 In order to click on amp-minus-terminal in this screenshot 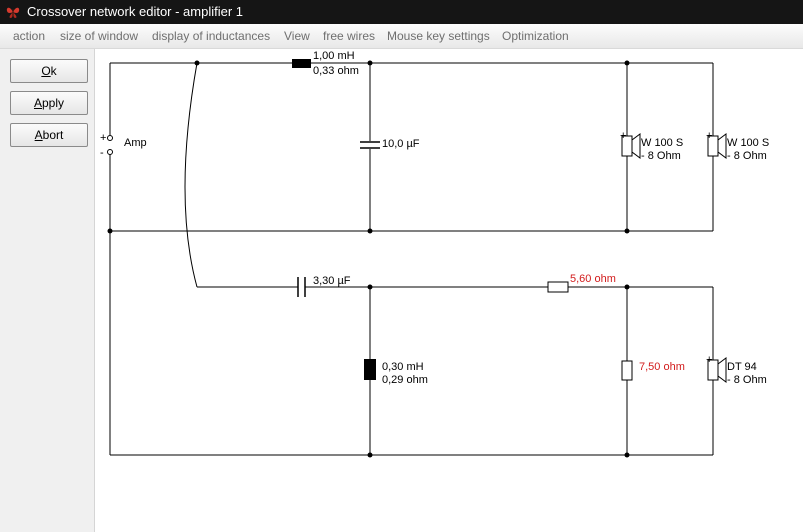, I will do `click(110, 152)`.